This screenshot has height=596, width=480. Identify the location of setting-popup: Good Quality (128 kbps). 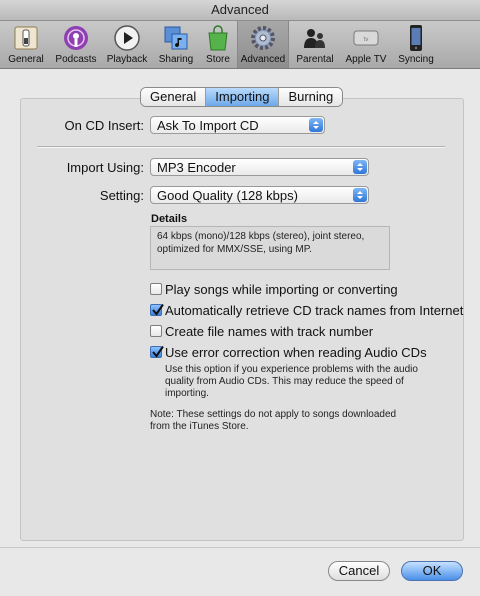
(259, 195).